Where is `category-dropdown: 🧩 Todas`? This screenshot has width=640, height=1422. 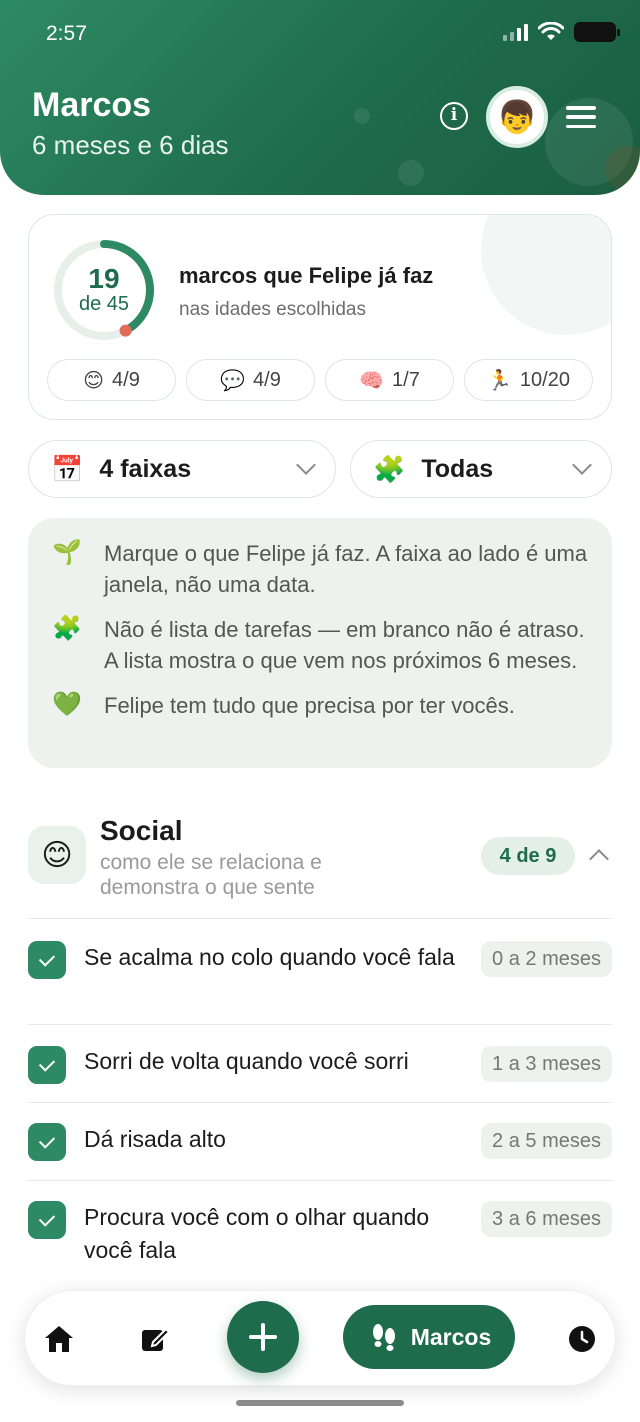 category-dropdown: 🧩 Todas is located at coordinates (481, 469).